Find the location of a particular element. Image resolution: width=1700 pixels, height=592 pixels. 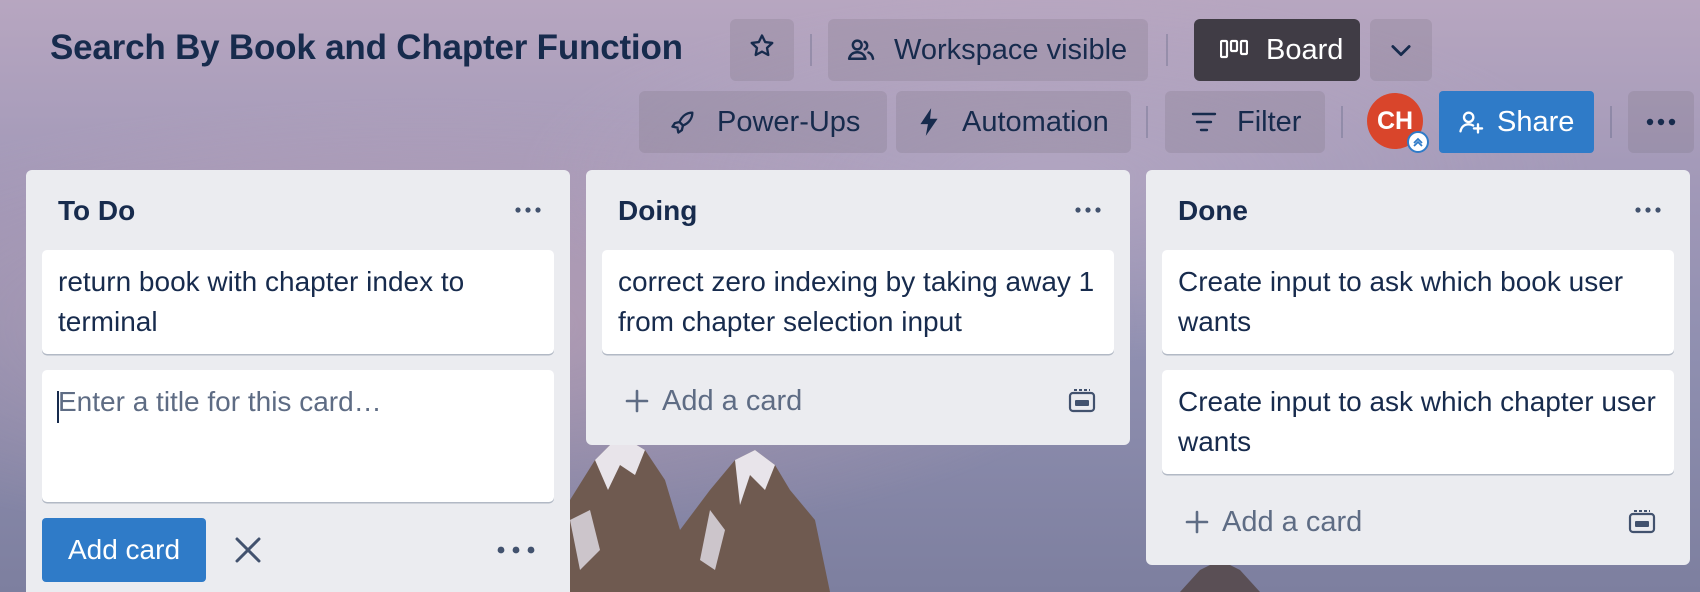

people-icon is located at coordinates (861, 50).